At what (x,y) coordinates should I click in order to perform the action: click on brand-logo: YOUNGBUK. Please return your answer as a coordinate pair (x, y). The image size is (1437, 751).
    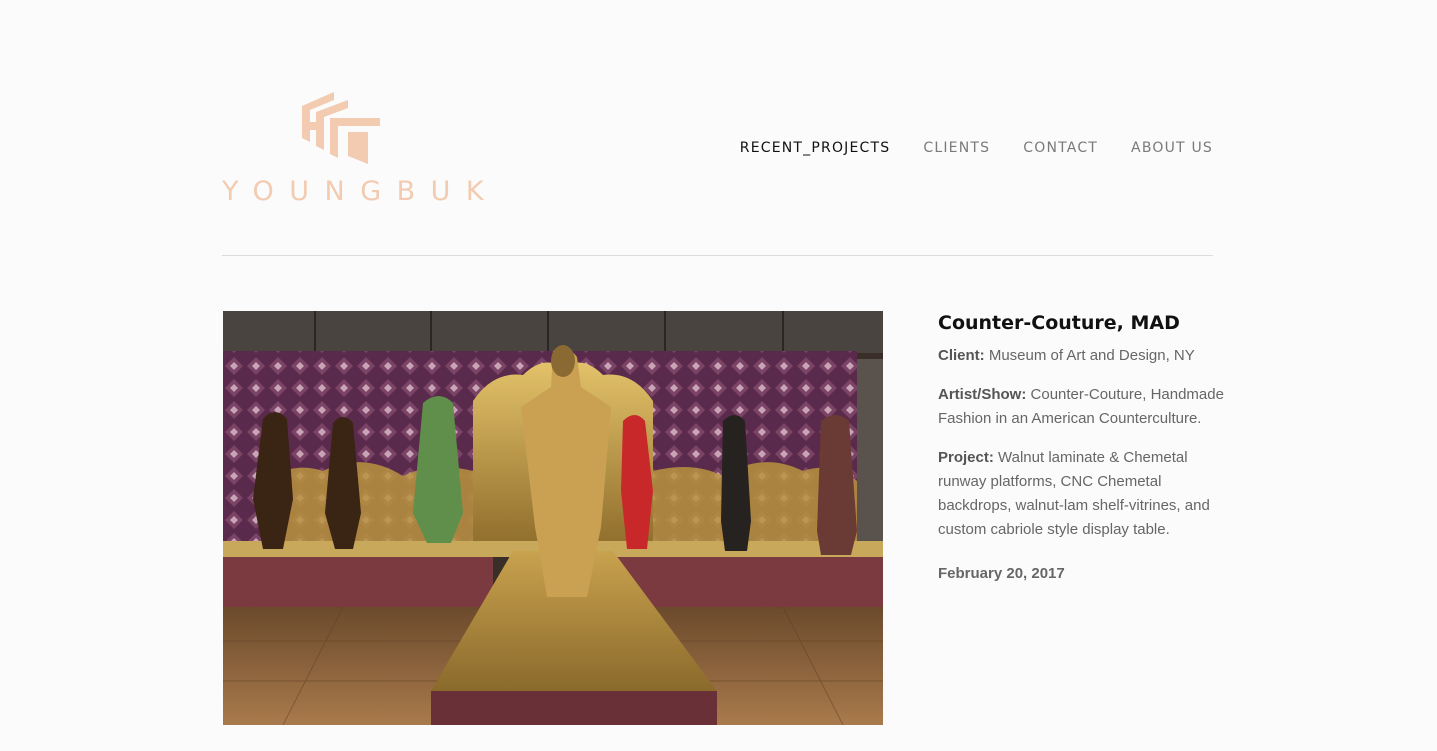
    Looking at the image, I should click on (353, 150).